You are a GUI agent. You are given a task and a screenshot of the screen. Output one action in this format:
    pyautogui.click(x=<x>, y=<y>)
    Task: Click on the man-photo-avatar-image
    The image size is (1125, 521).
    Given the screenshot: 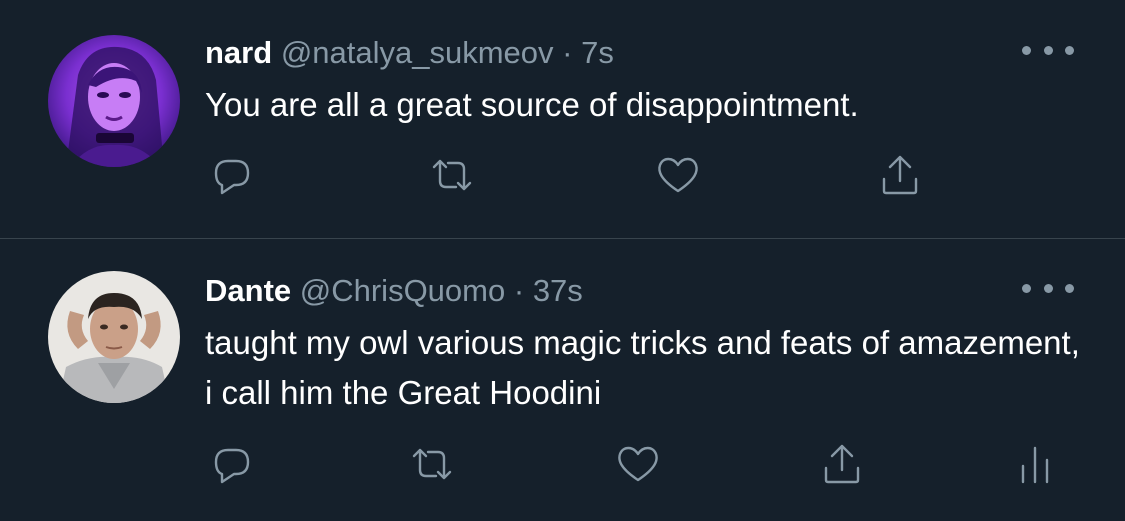 What is the action you would take?
    pyautogui.click(x=114, y=337)
    